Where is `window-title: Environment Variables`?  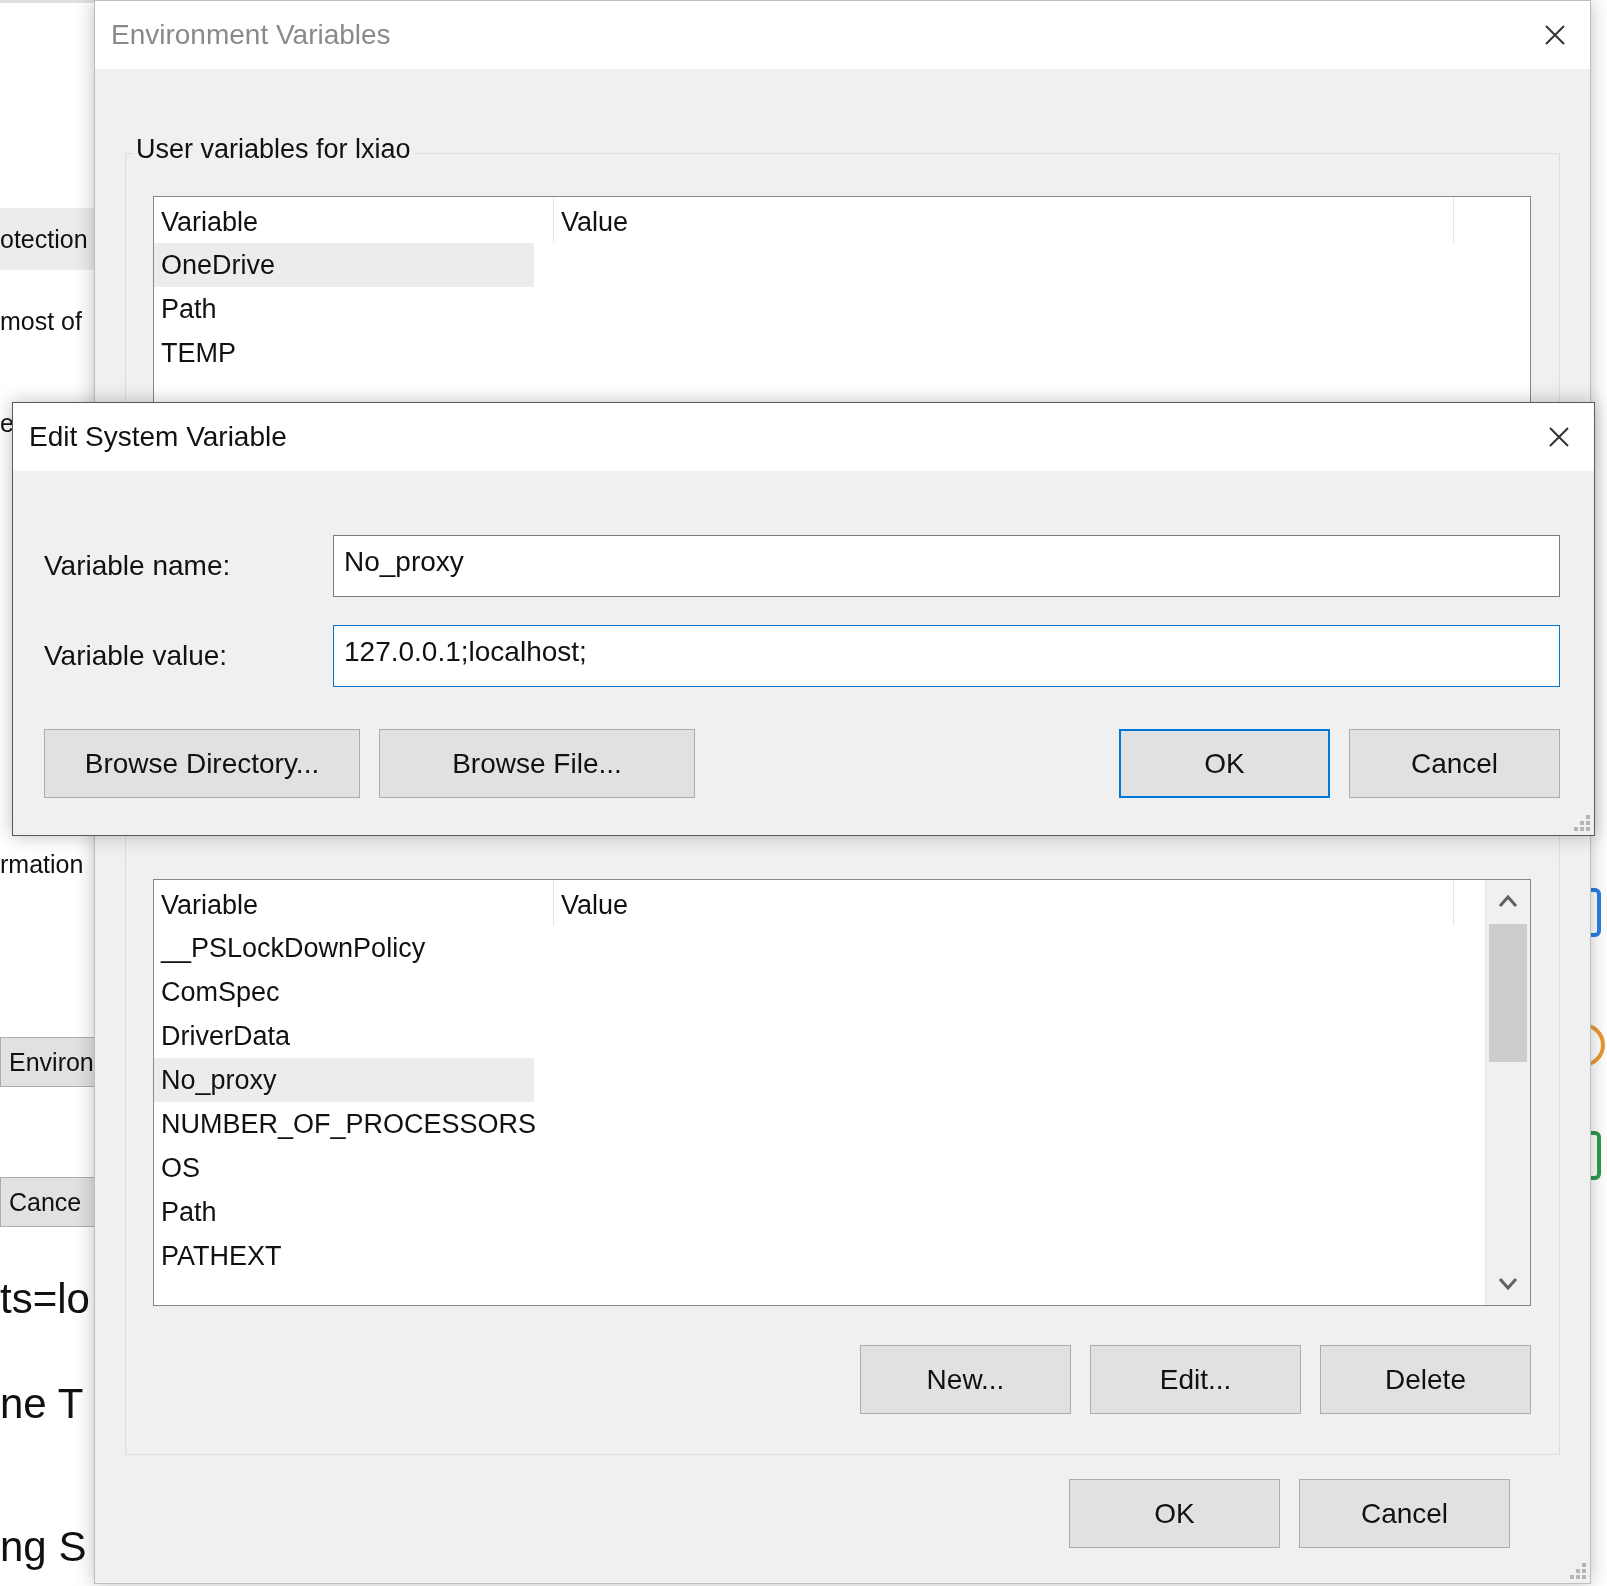 window-title: Environment Variables is located at coordinates (251, 35).